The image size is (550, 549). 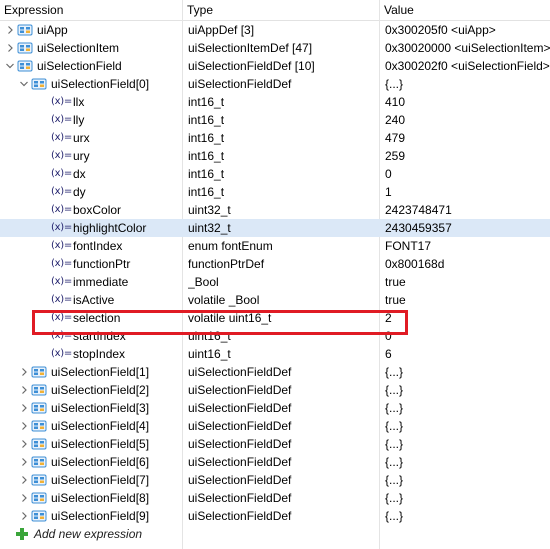 I want to click on expression-name: uiSelectionField[5], so click(x=100, y=444).